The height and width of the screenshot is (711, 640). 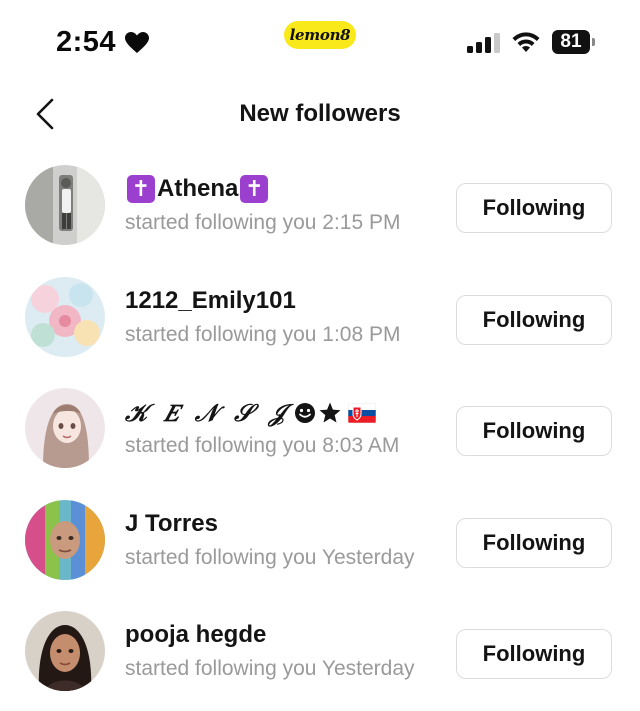 I want to click on status-time: 2:54, so click(x=86, y=42).